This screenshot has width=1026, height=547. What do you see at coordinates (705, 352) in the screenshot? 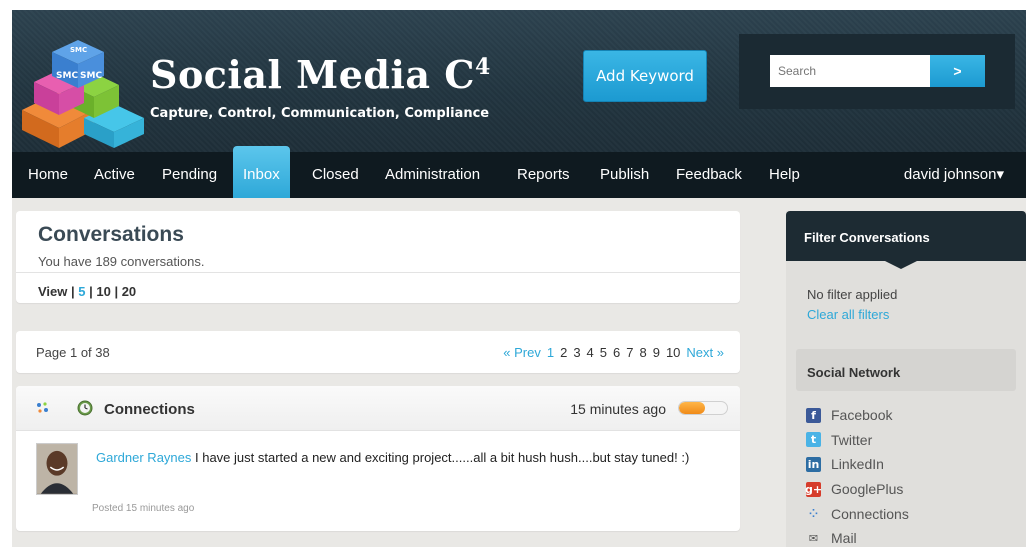
I see `next-page-link: Next »` at bounding box center [705, 352].